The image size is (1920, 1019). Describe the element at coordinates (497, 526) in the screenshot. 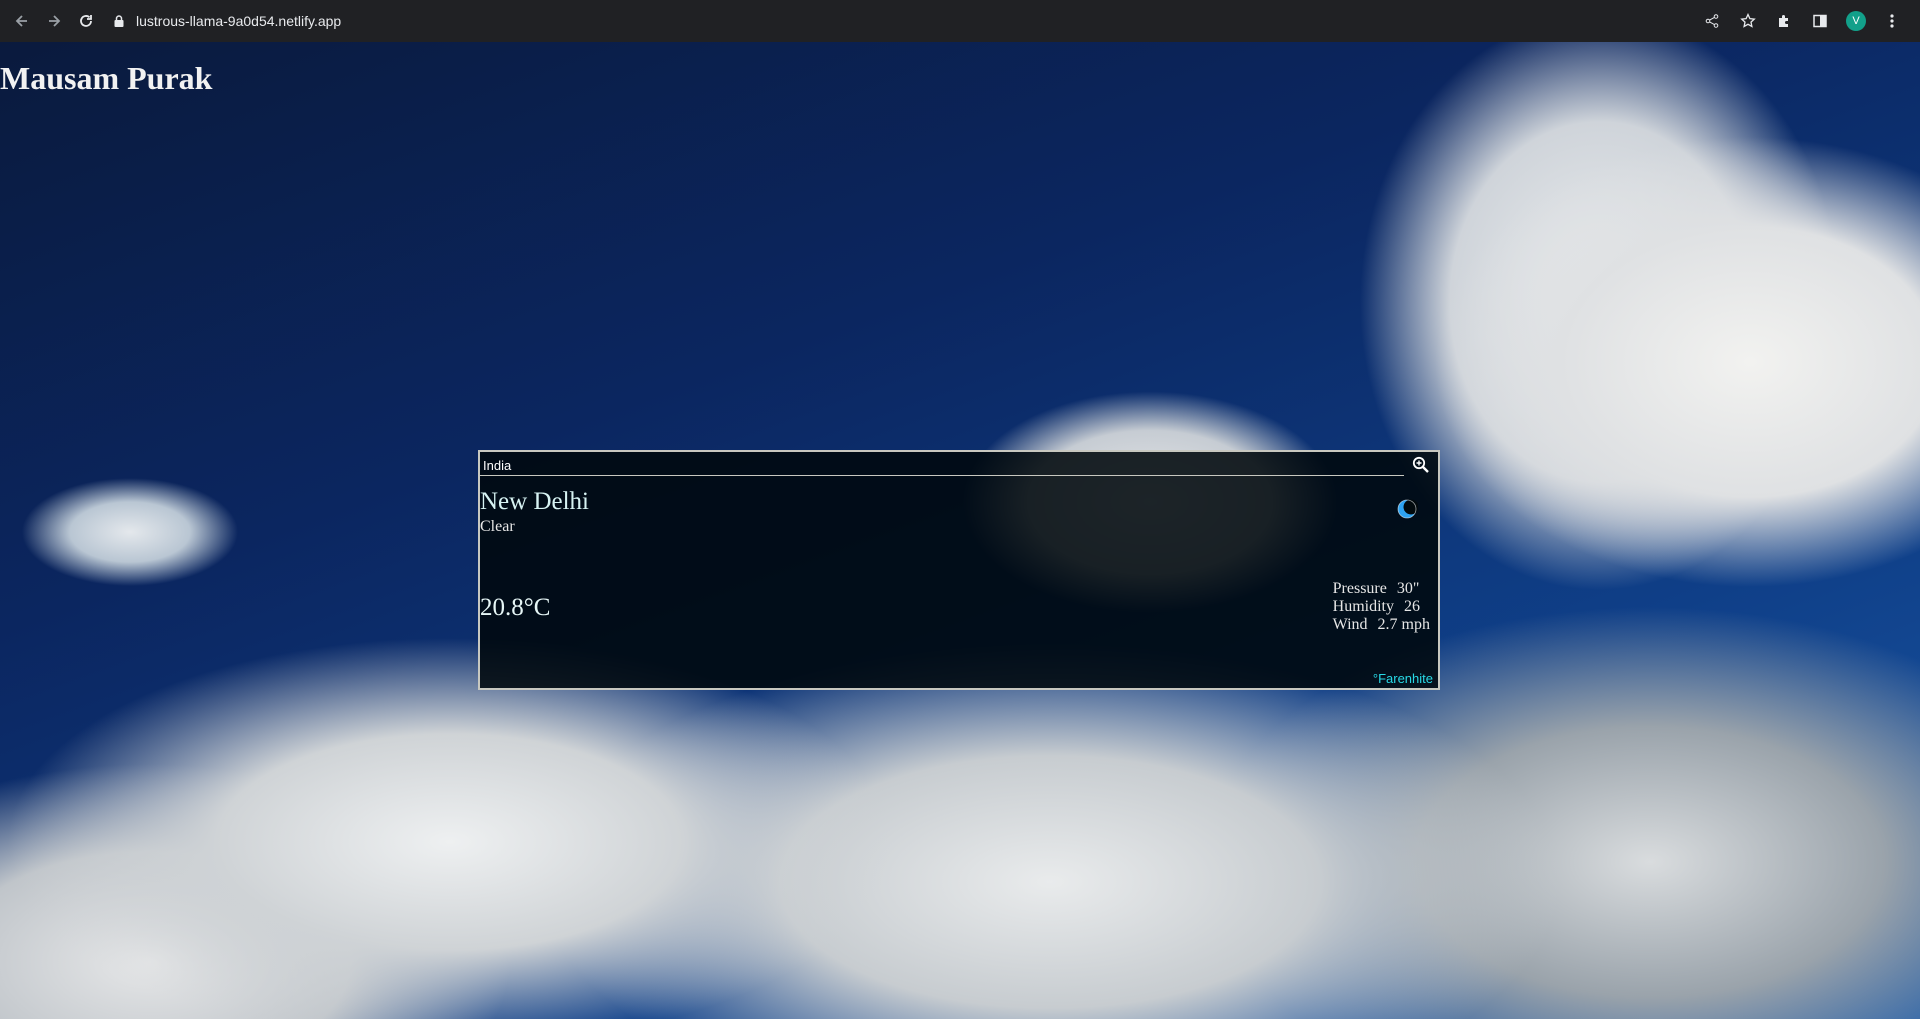

I see `weather-condition: Clear` at that location.